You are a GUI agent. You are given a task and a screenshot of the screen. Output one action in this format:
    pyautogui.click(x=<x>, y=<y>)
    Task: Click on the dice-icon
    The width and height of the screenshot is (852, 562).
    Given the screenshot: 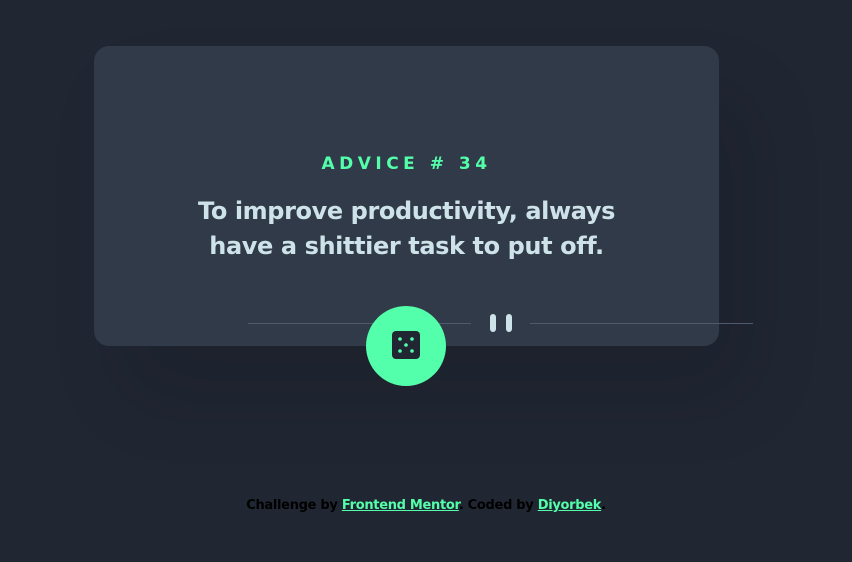 What is the action you would take?
    pyautogui.click(x=406, y=345)
    